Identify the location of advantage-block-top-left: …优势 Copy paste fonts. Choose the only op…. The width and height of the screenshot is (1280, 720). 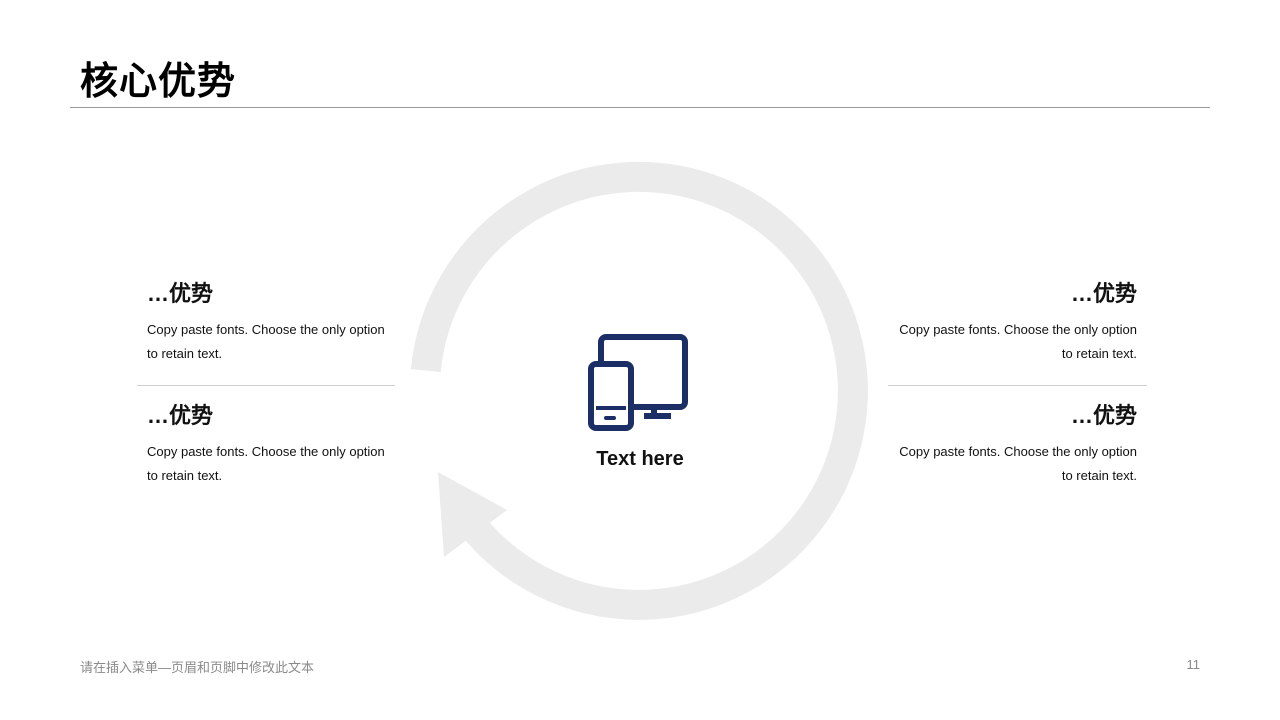
(267, 323).